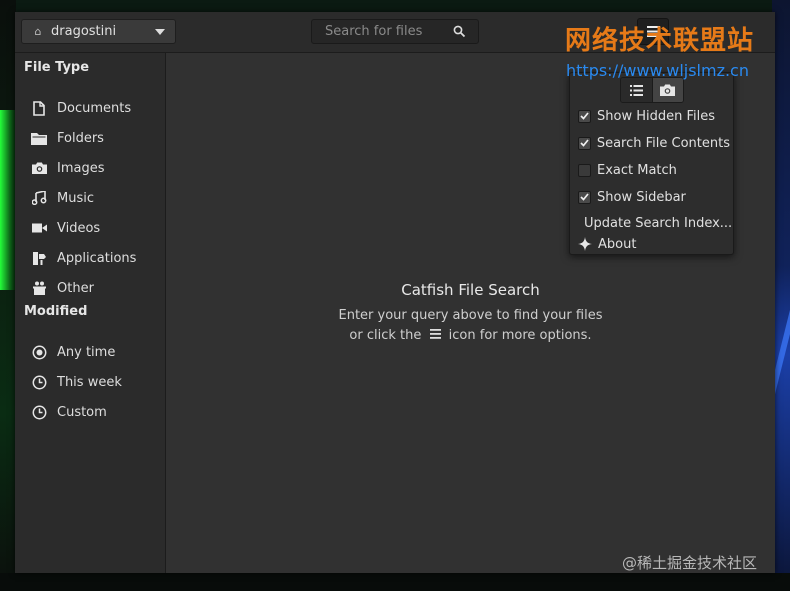  Describe the element at coordinates (657, 70) in the screenshot. I see `watermark-site-url: https://www.wljslmz.cn` at that location.